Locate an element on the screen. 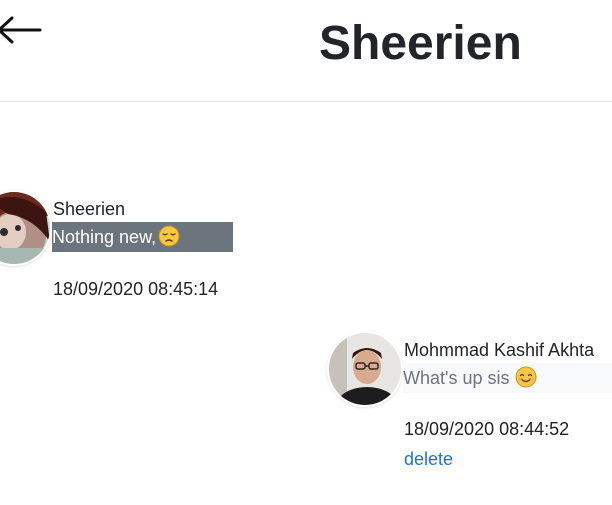 This screenshot has width=612, height=505. back-button is located at coordinates (22, 32).